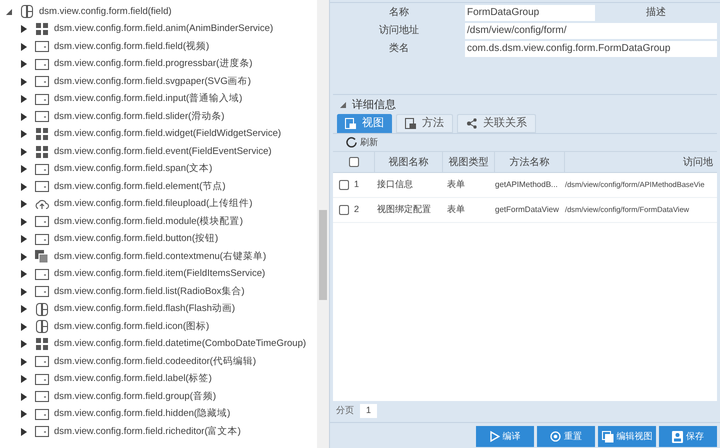  I want to click on tree-item: dsm.view.config.form.field.icon(图标), so click(158, 327).